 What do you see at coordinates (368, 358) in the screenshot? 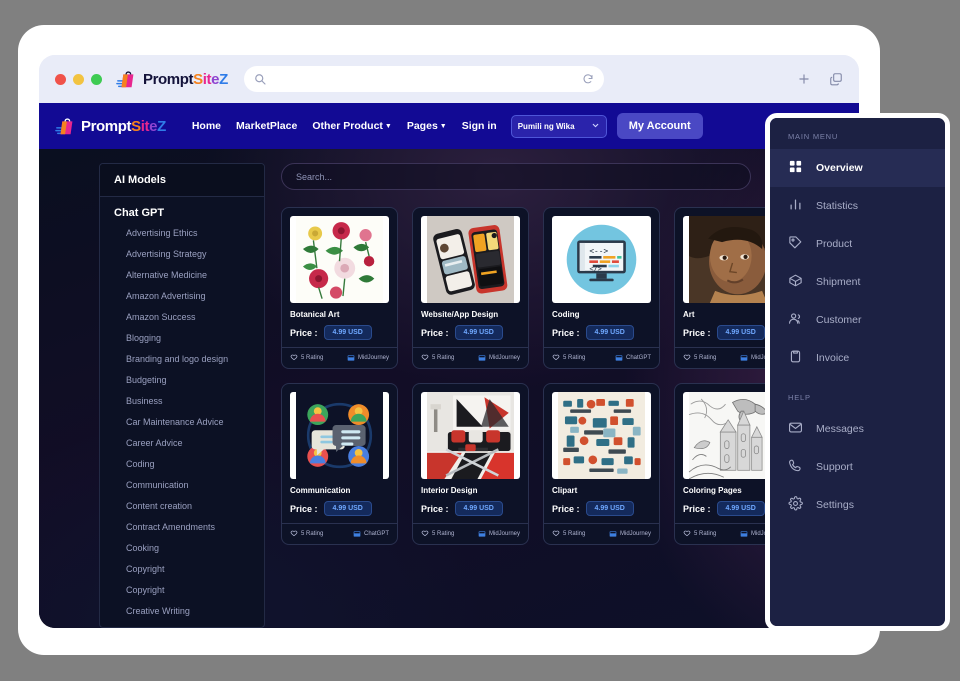
I see `model-item: MidJourney` at bounding box center [368, 358].